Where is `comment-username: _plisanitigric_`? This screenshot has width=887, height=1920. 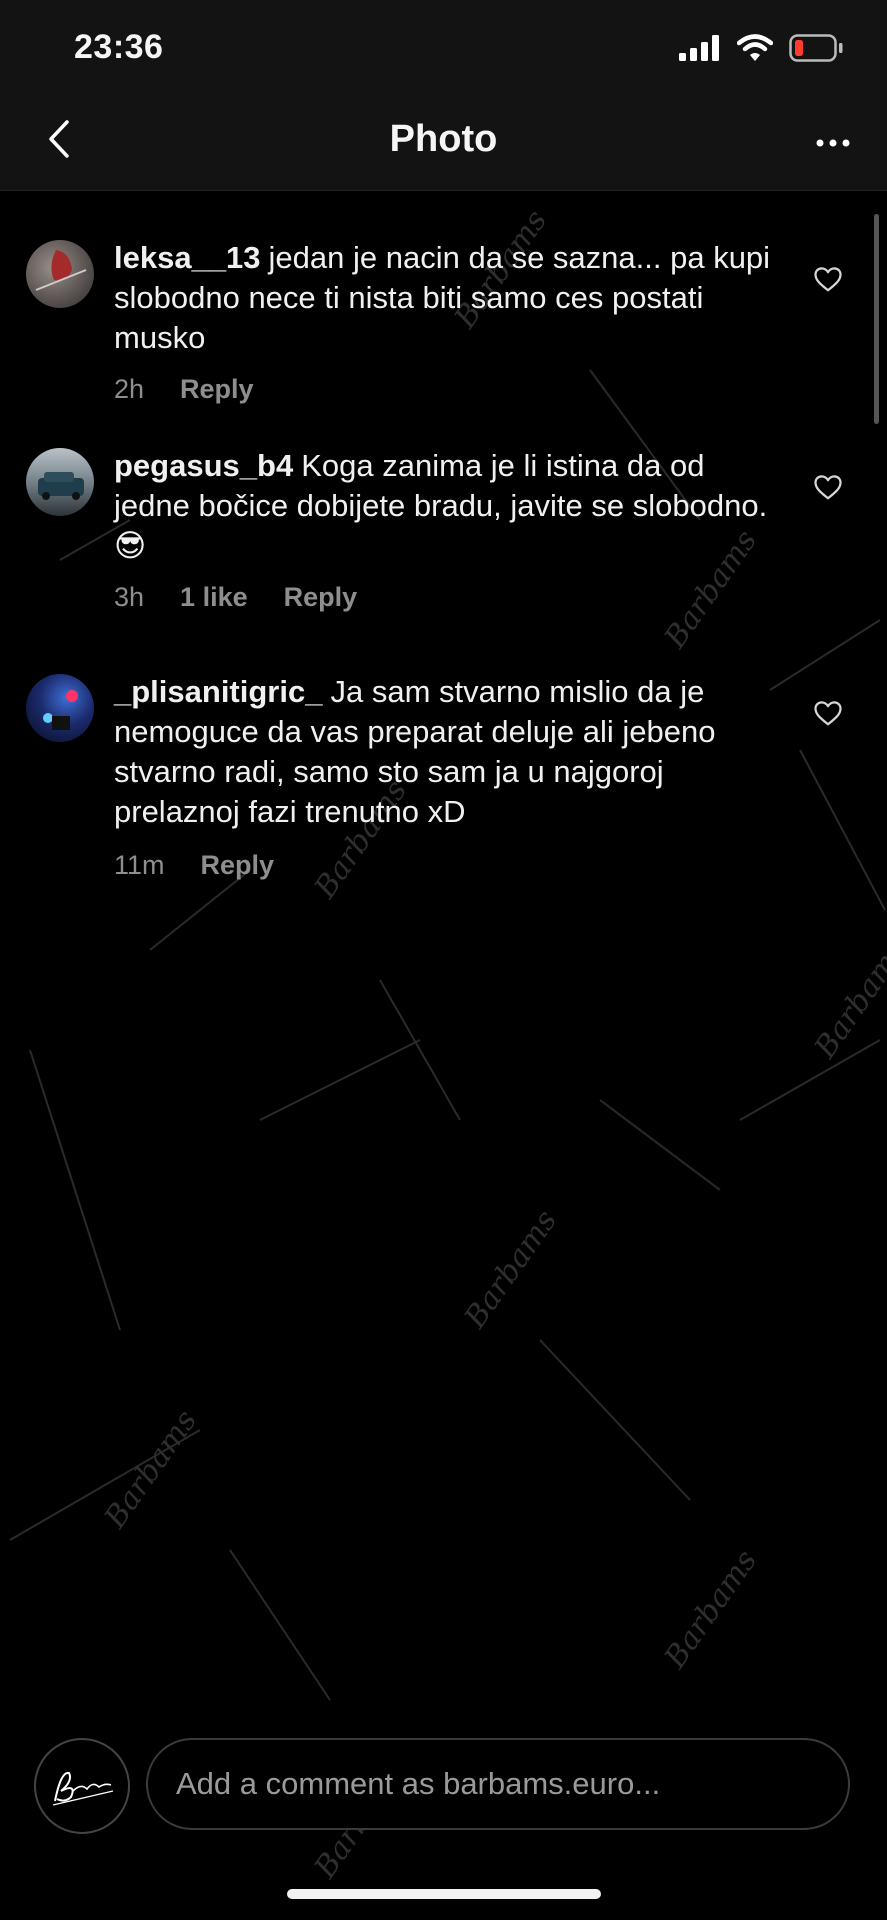 comment-username: _plisanitigric_ is located at coordinates (218, 691).